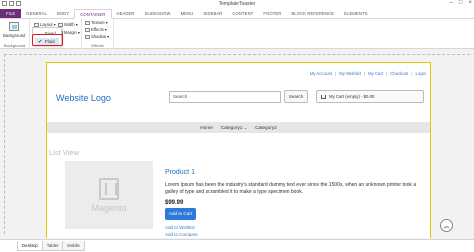  Describe the element at coordinates (180, 172) in the screenshot. I see `product-title: Product 1` at that location.